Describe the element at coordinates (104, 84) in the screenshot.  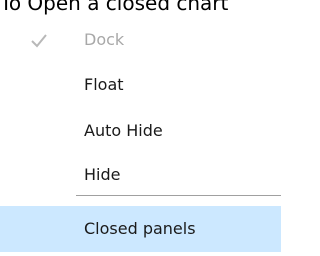
I see `menu-item-label: Float` at that location.